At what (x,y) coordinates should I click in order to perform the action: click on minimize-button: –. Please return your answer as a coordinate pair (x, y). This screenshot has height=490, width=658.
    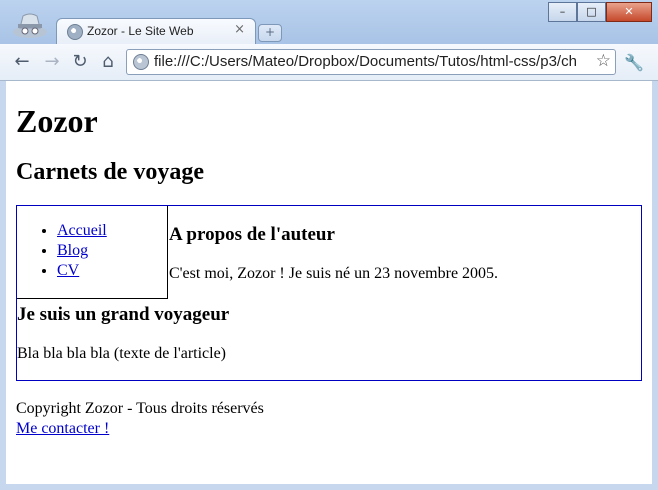
    Looking at the image, I should click on (562, 12).